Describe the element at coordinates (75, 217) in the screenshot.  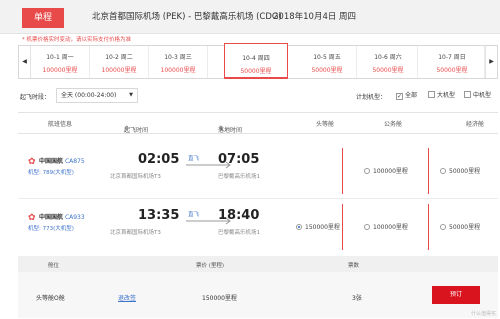
I see `flight-number: CA933` at that location.